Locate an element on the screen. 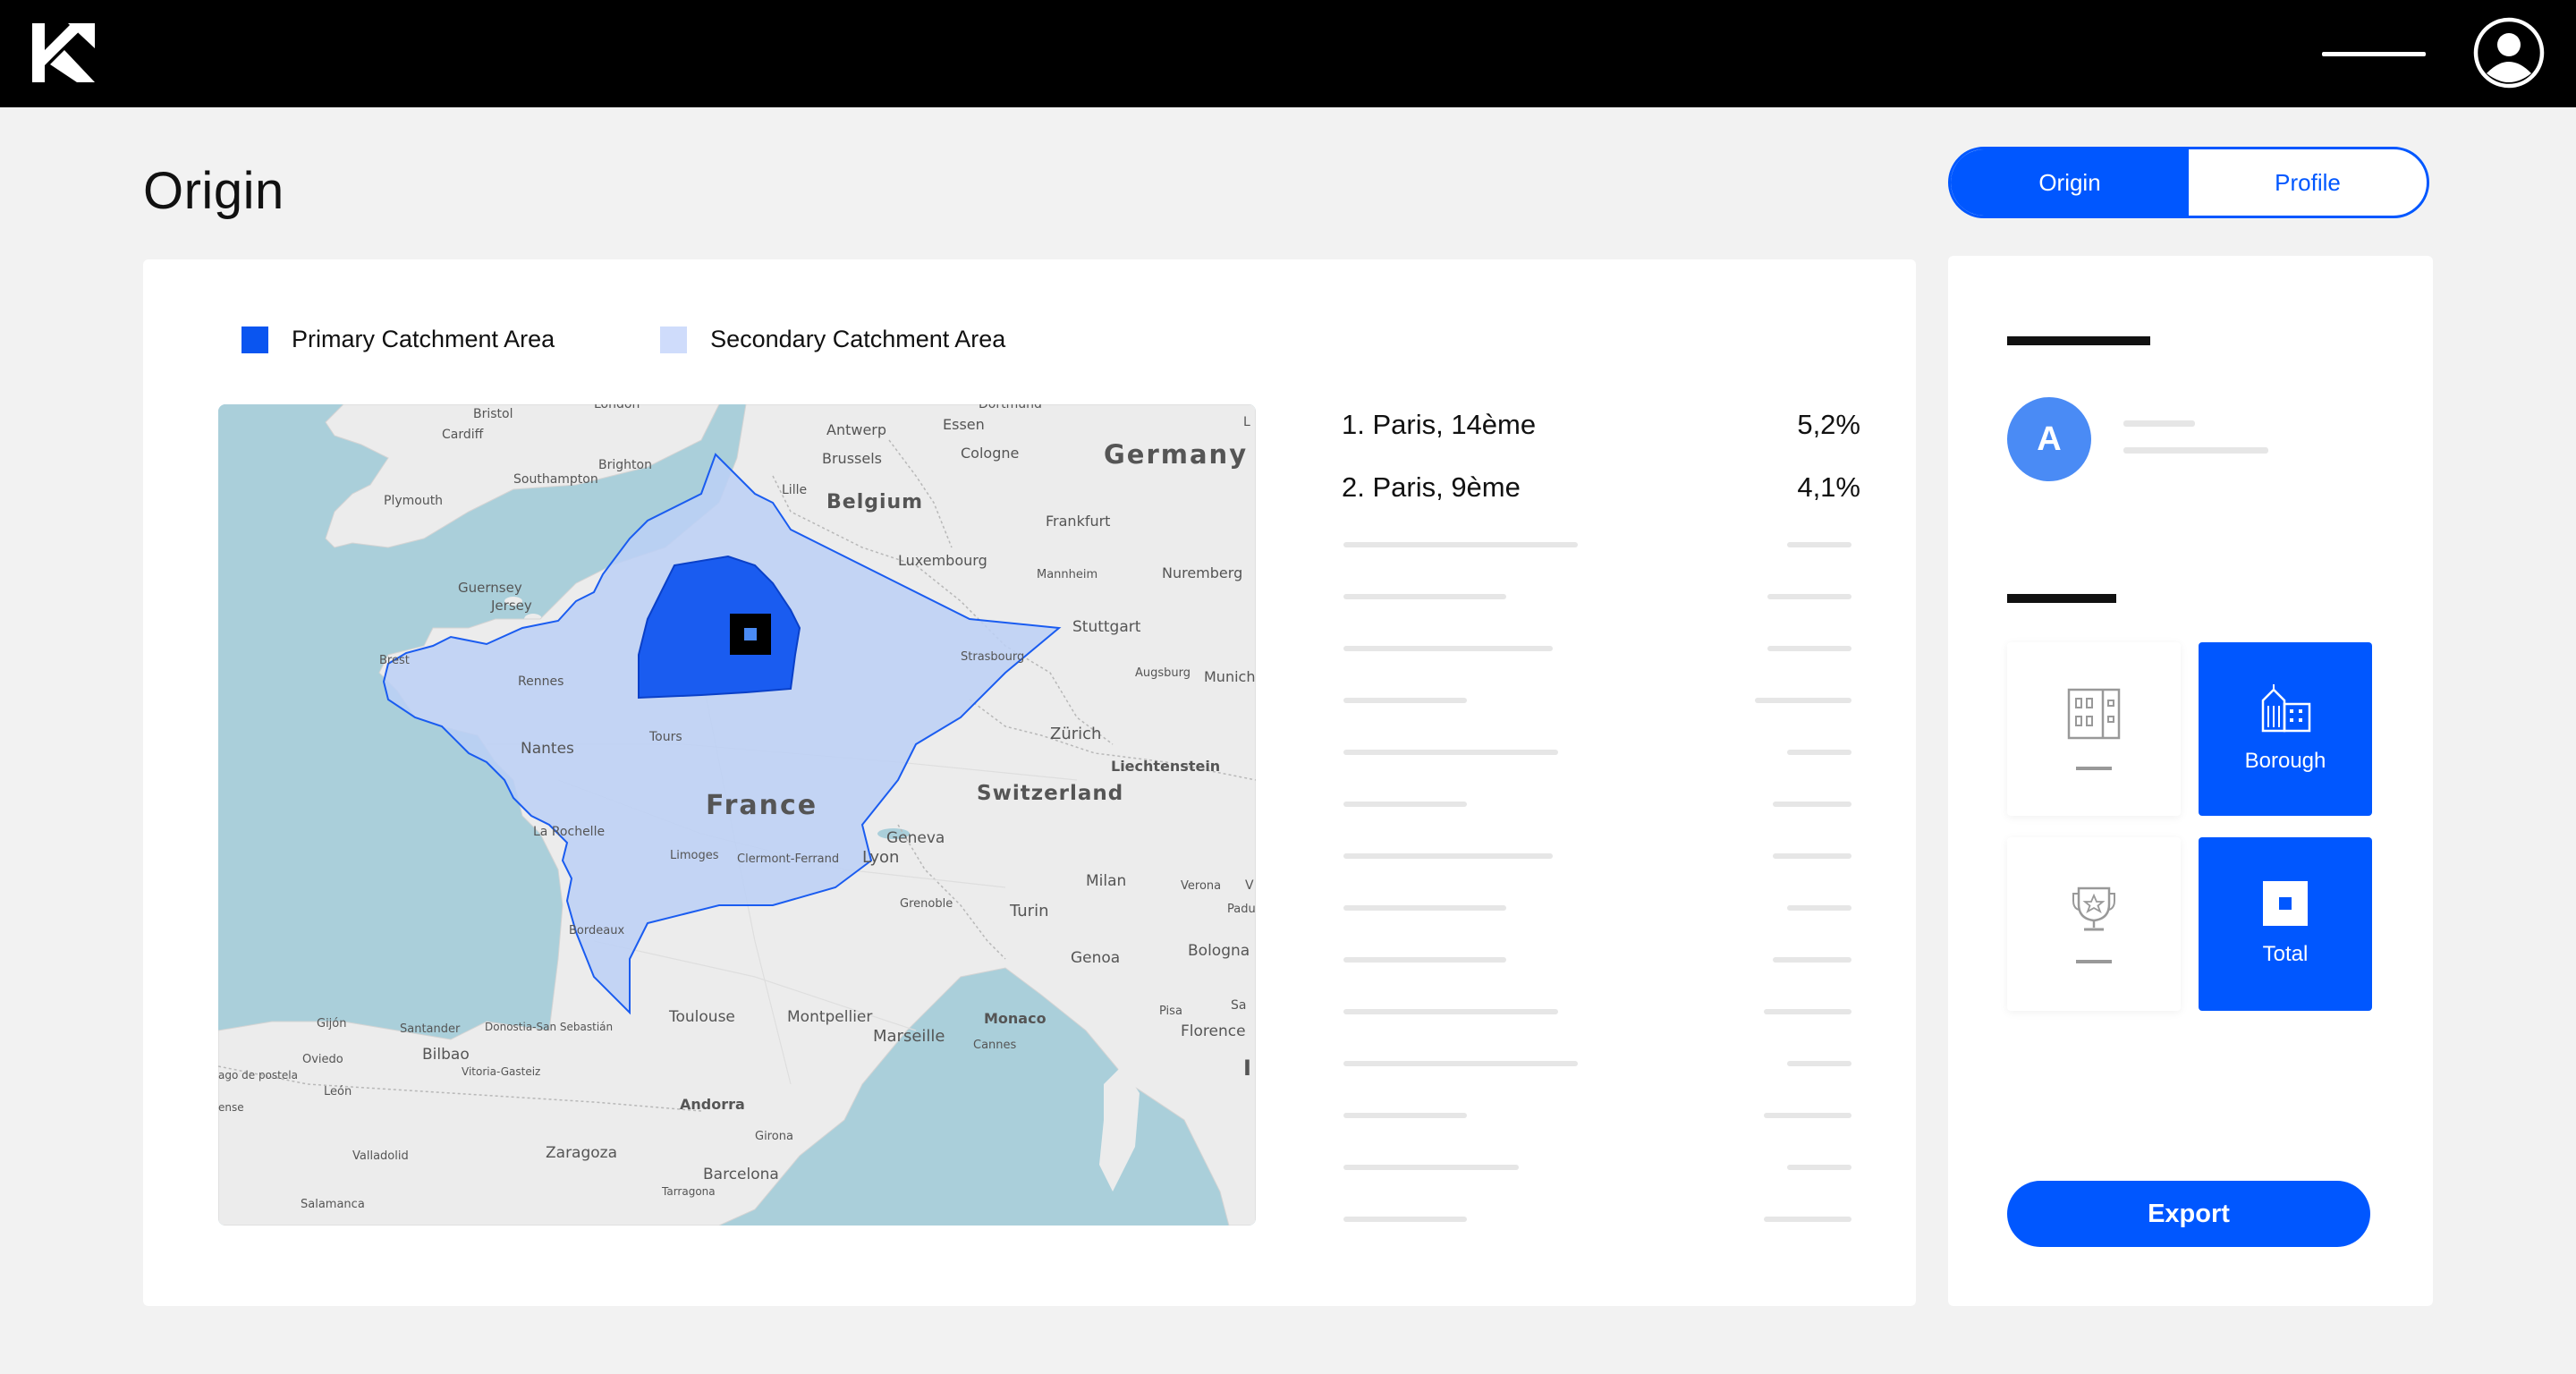 The image size is (2576, 1374). ranking-value: 5,2% is located at coordinates (1828, 424).